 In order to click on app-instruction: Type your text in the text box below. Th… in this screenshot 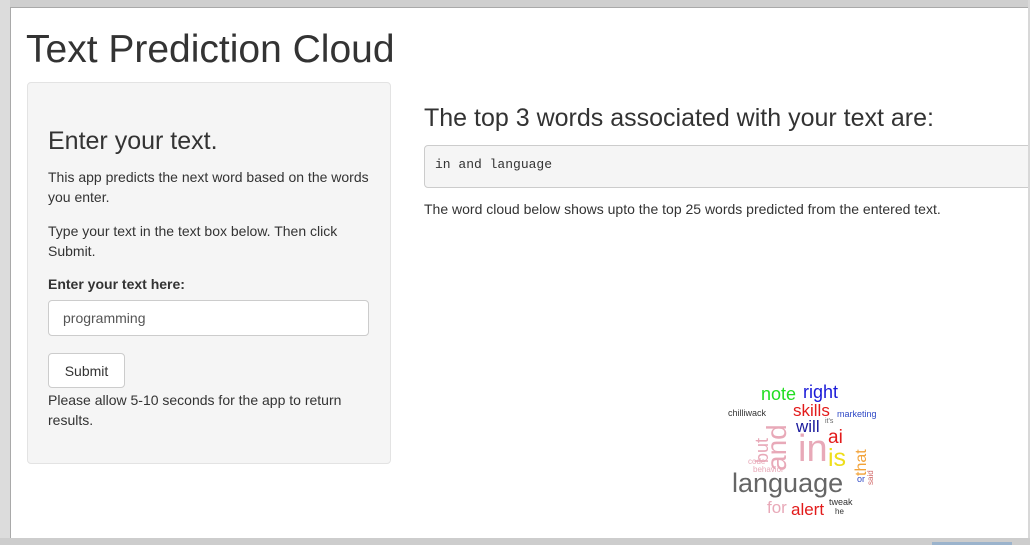, I will do `click(193, 241)`.